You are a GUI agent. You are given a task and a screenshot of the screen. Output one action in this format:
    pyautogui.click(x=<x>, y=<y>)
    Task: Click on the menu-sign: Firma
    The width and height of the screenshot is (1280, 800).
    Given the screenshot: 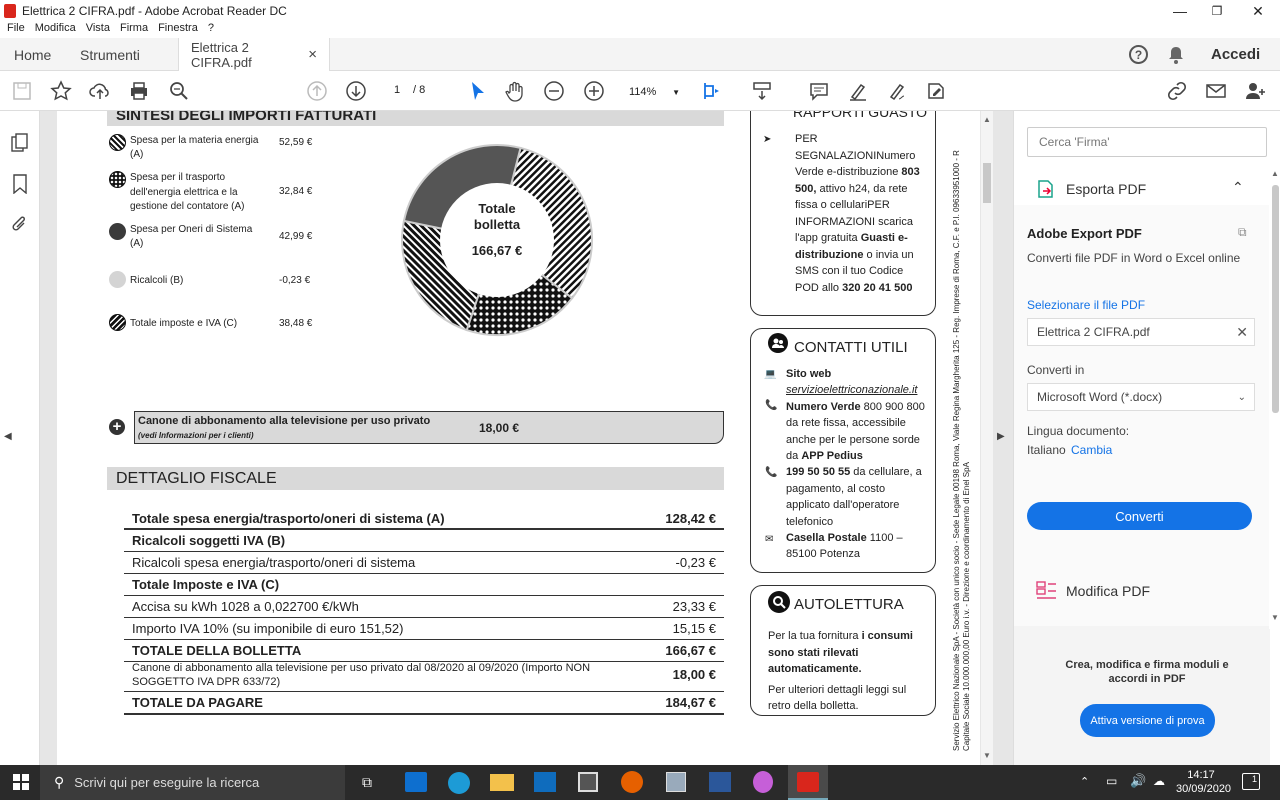 What is the action you would take?
    pyautogui.click(x=134, y=30)
    